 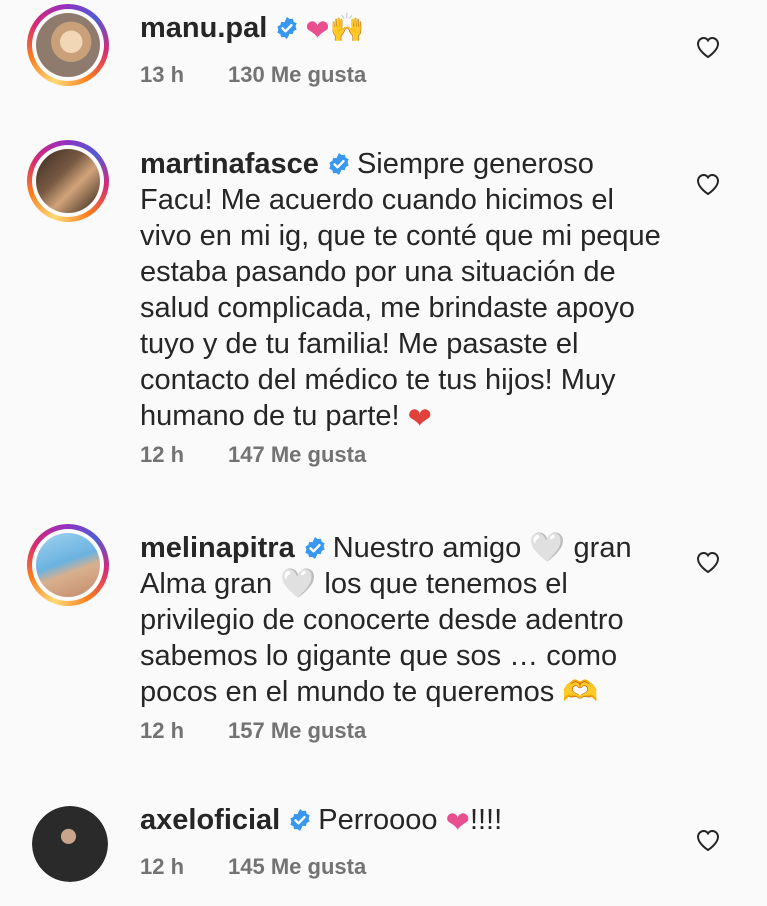 What do you see at coordinates (427, 548) in the screenshot?
I see `comment-text-part: Nuestro amigo` at bounding box center [427, 548].